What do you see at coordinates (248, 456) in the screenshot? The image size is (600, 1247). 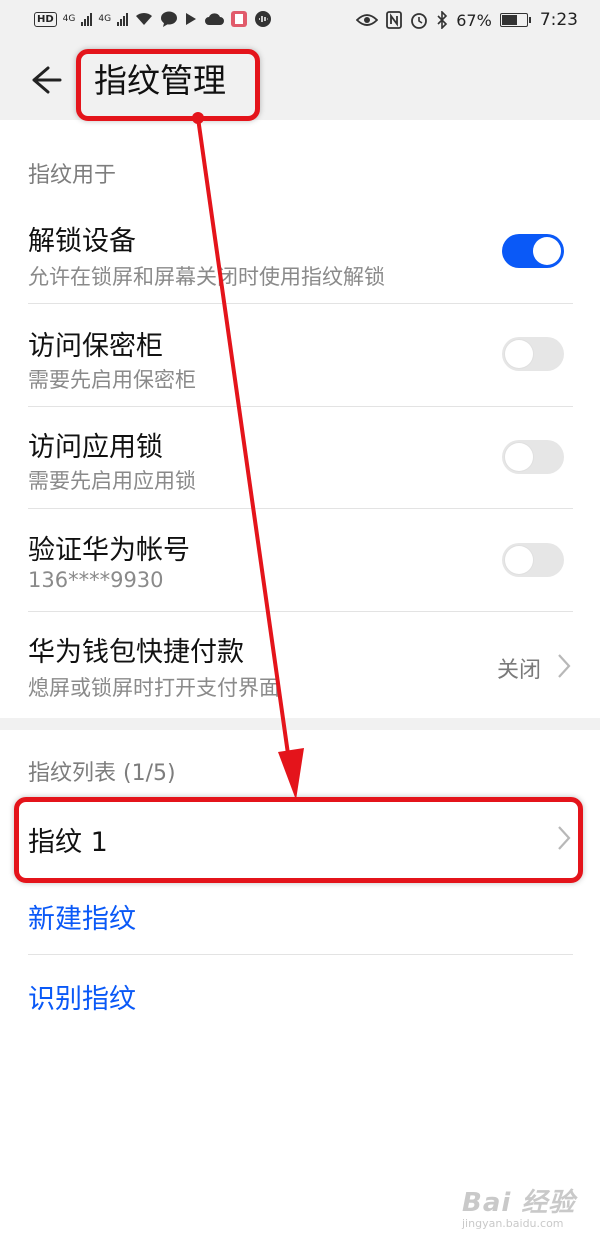 I see `annotation-arrow` at bounding box center [248, 456].